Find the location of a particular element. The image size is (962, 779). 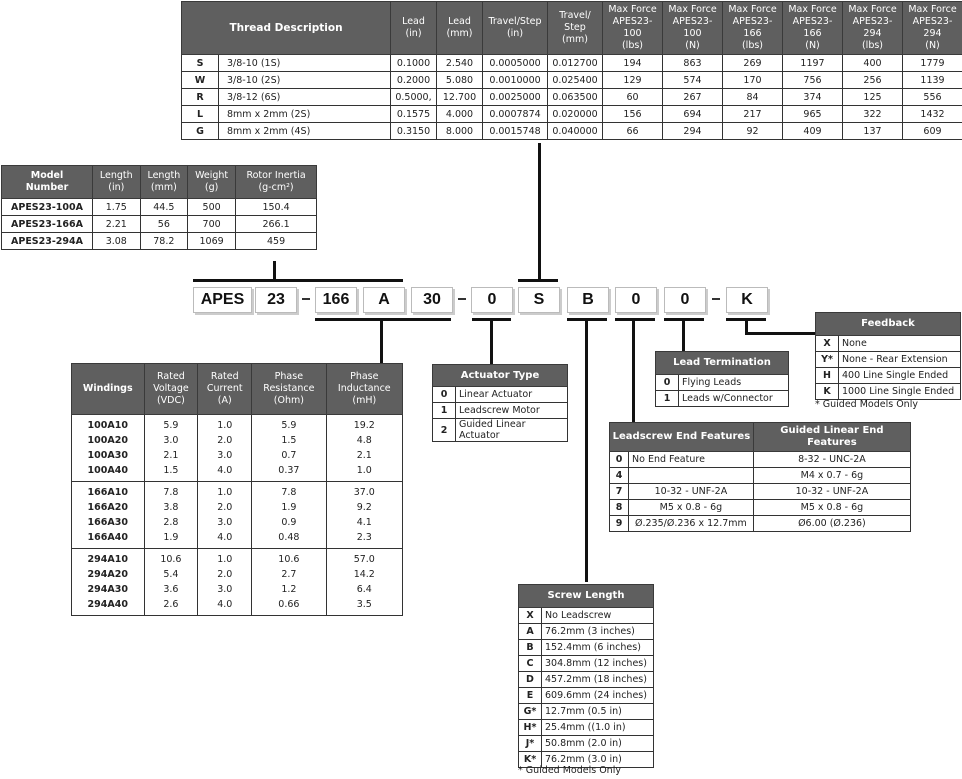

end-feature-code: 0 is located at coordinates (619, 459).